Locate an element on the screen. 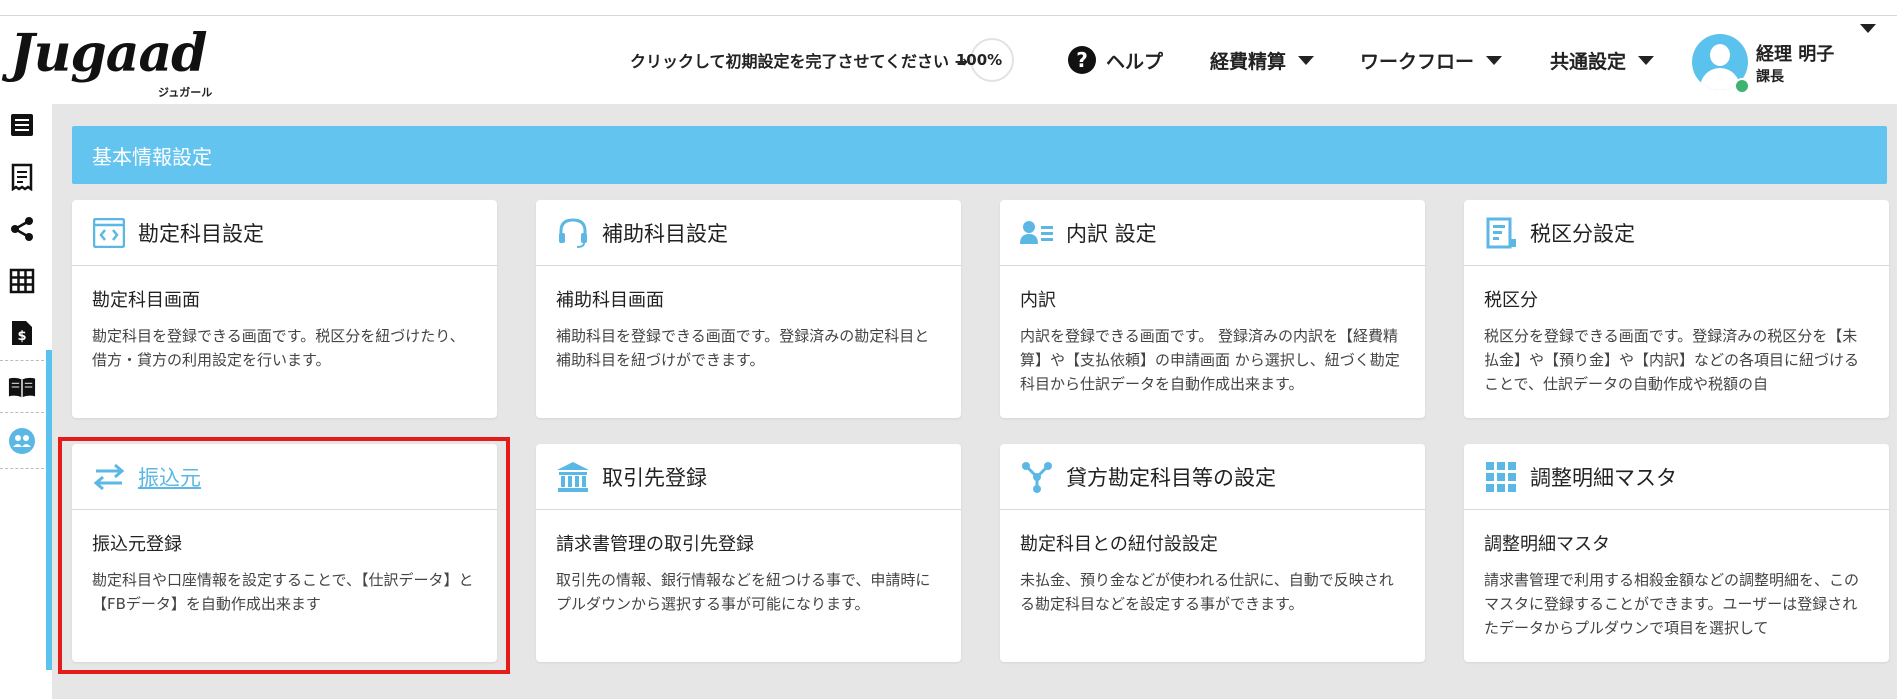 Image resolution: width=1897 pixels, height=699 pixels. help-link: ? ヘルプ is located at coordinates (1115, 60).